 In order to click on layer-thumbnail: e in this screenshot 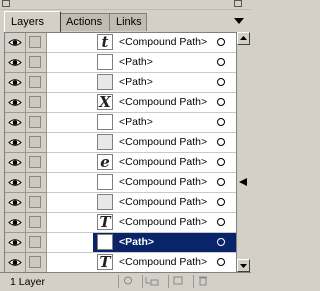, I will do `click(105, 162)`.